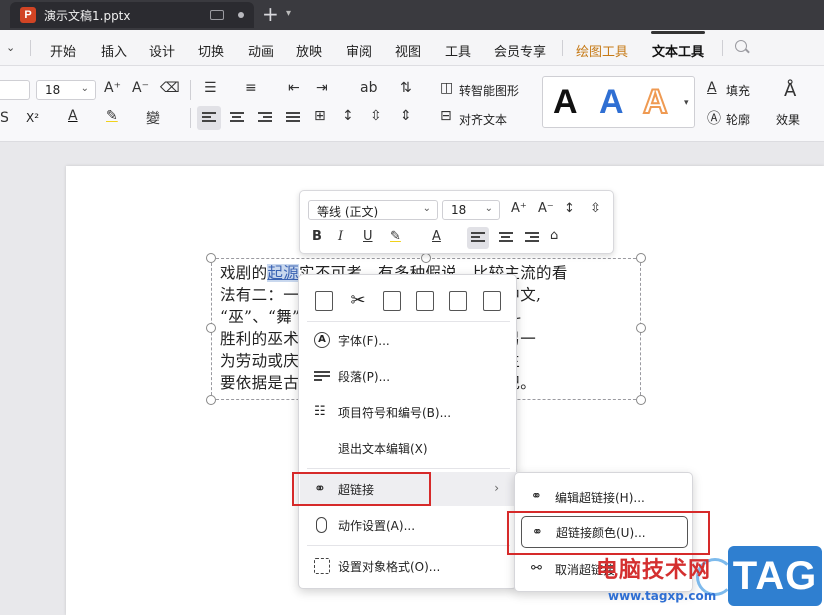  What do you see at coordinates (261, 50) in the screenshot?
I see `menu-animations: 动画` at bounding box center [261, 50].